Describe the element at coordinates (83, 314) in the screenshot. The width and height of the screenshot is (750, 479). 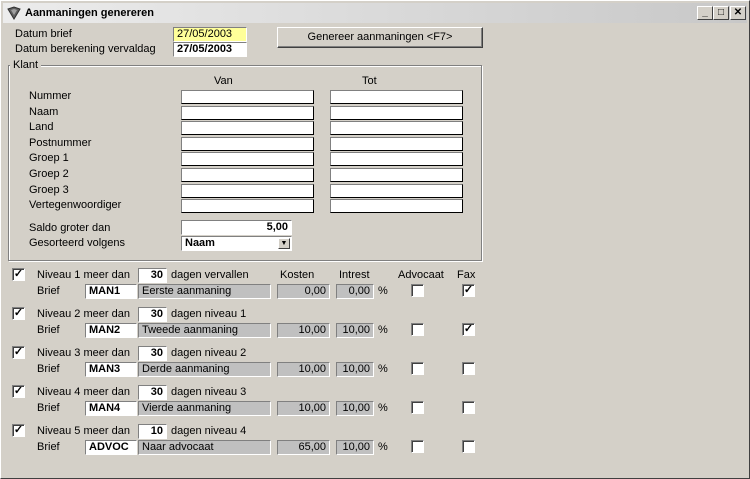
I see `level-label: Niveau 2 meer dan` at that location.